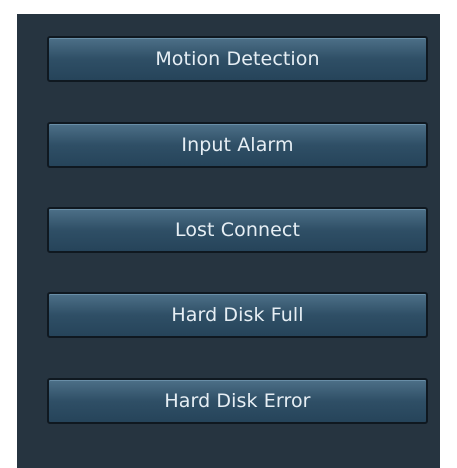 This screenshot has width=457, height=468. I want to click on input-alarm-button: Input Alarm, so click(237, 145).